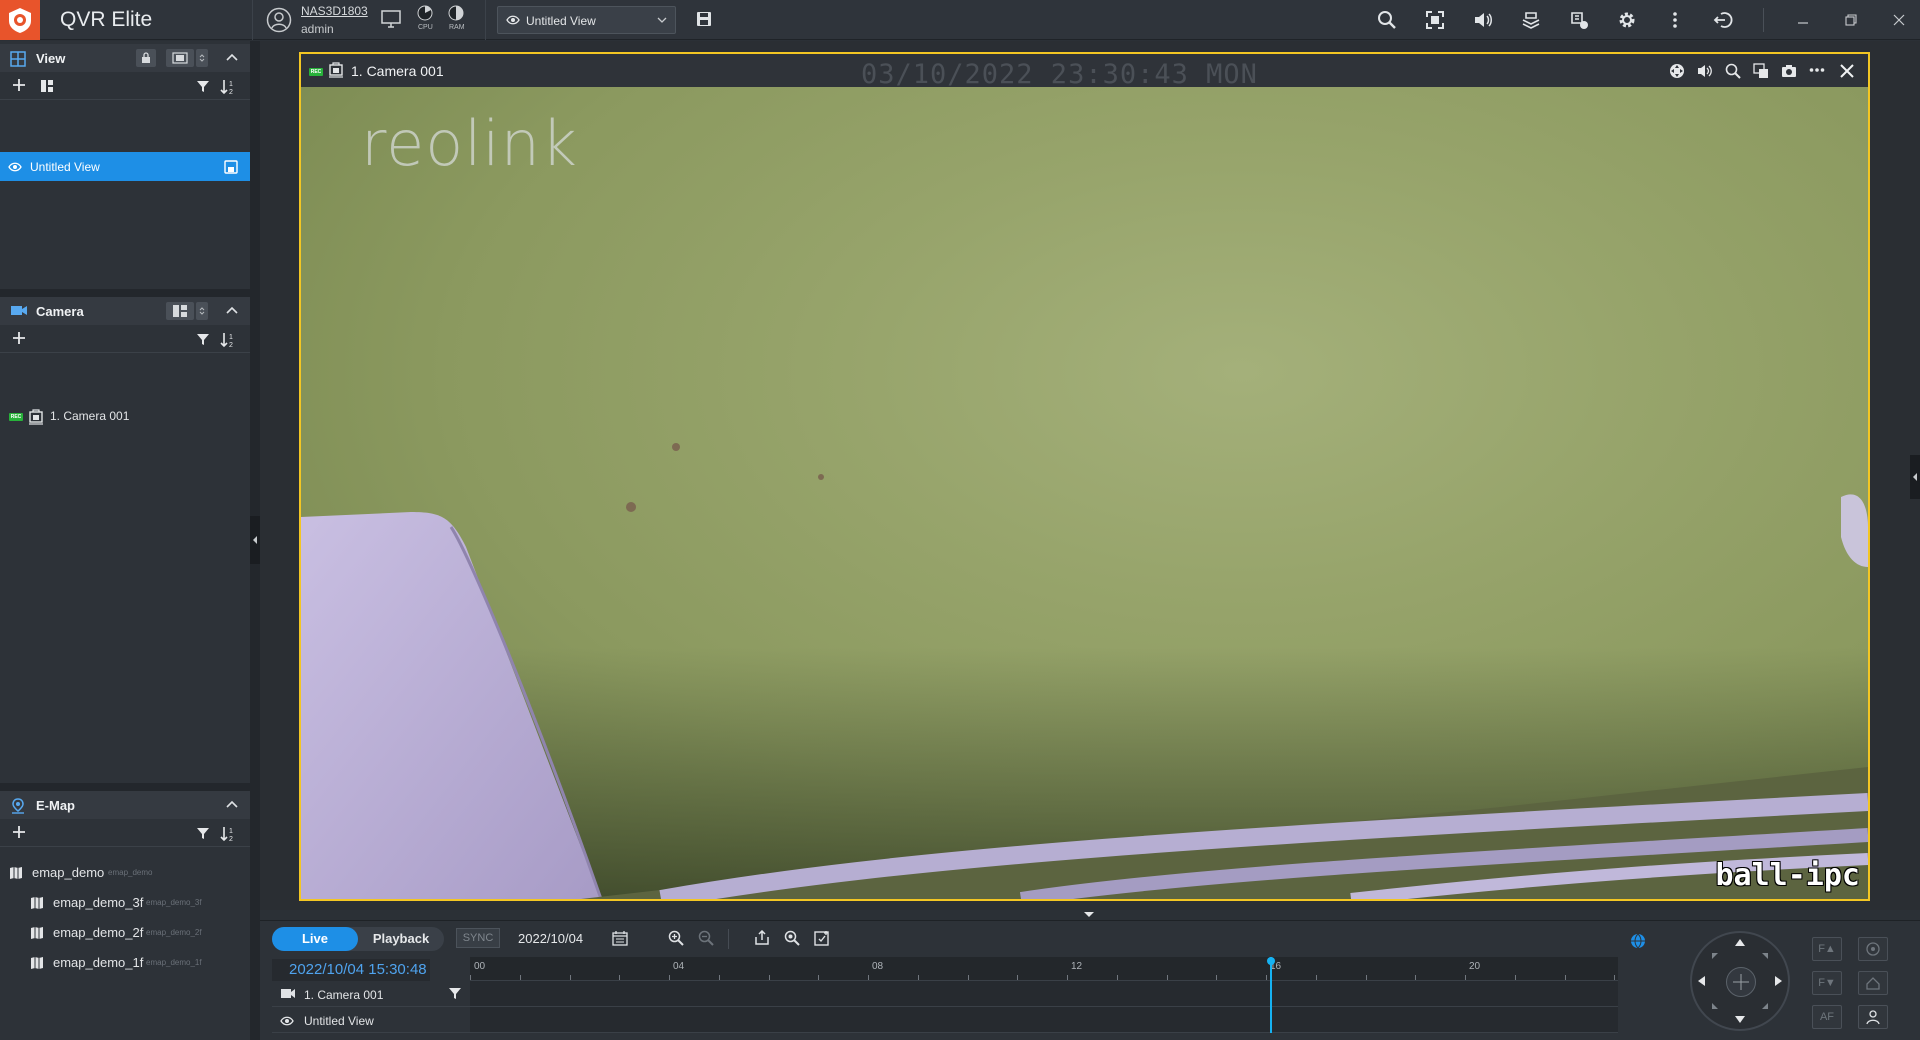  Describe the element at coordinates (1827, 1017) in the screenshot. I see `autofocus-button: AF` at that location.